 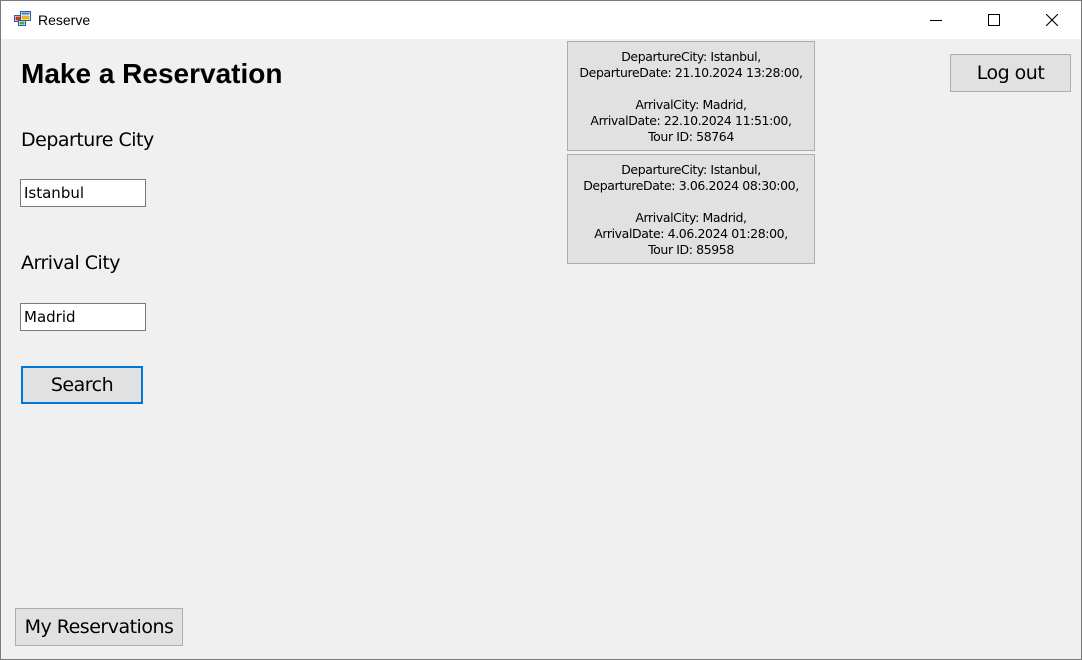 I want to click on page-title: Make a Reservation, so click(x=152, y=73).